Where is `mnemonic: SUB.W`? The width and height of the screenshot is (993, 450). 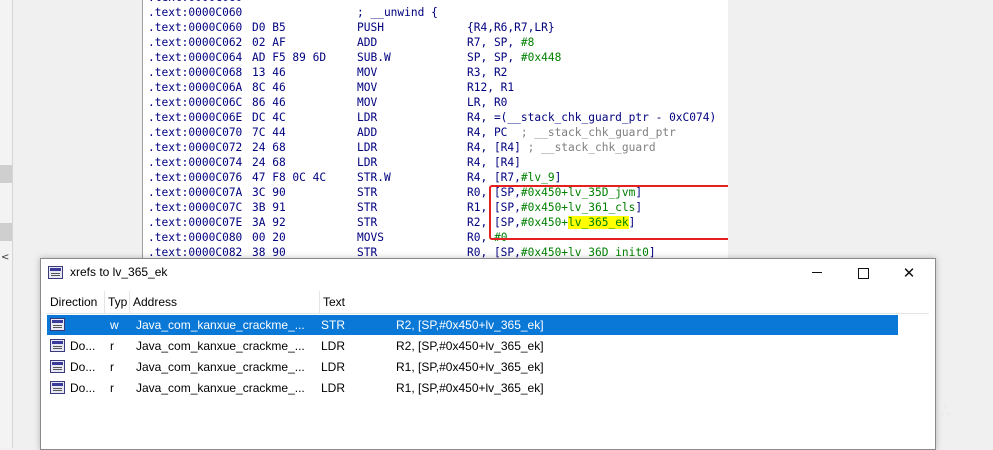
mnemonic: SUB.W is located at coordinates (374, 57).